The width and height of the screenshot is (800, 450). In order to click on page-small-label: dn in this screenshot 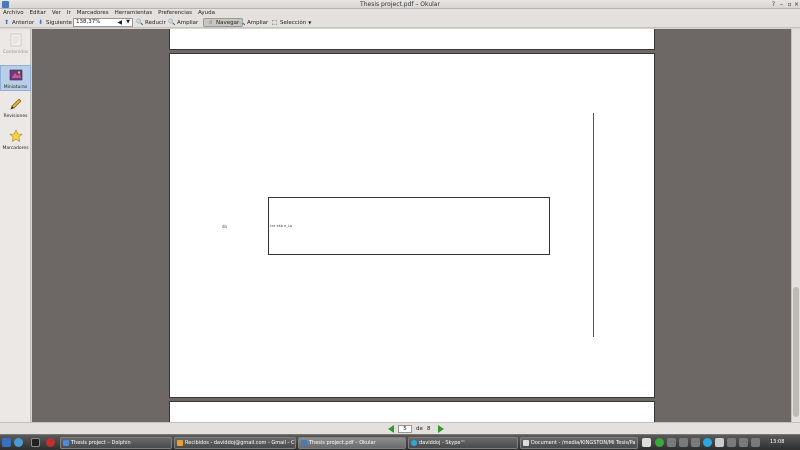, I will do `click(225, 226)`.